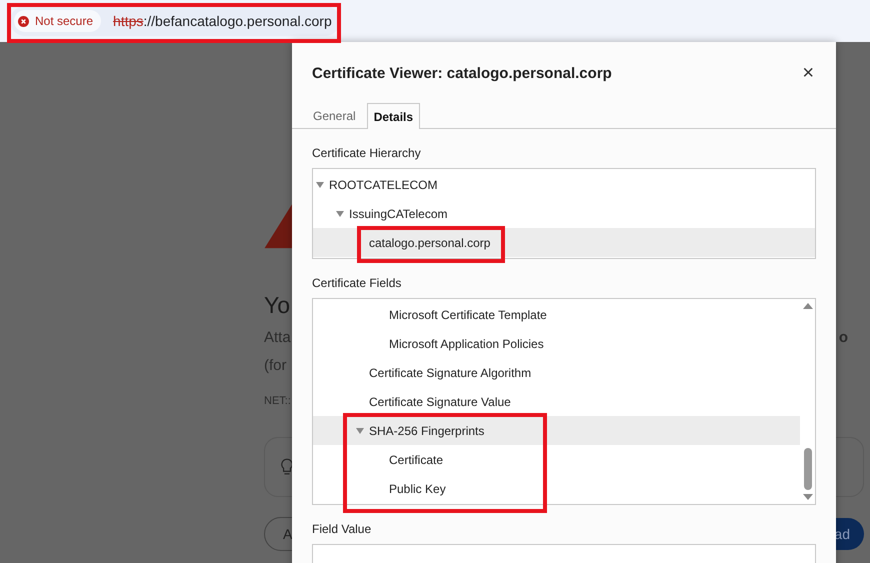 This screenshot has width=870, height=563. What do you see at coordinates (556, 372) in the screenshot?
I see `tree-item: Certificate Signature Algorithm` at bounding box center [556, 372].